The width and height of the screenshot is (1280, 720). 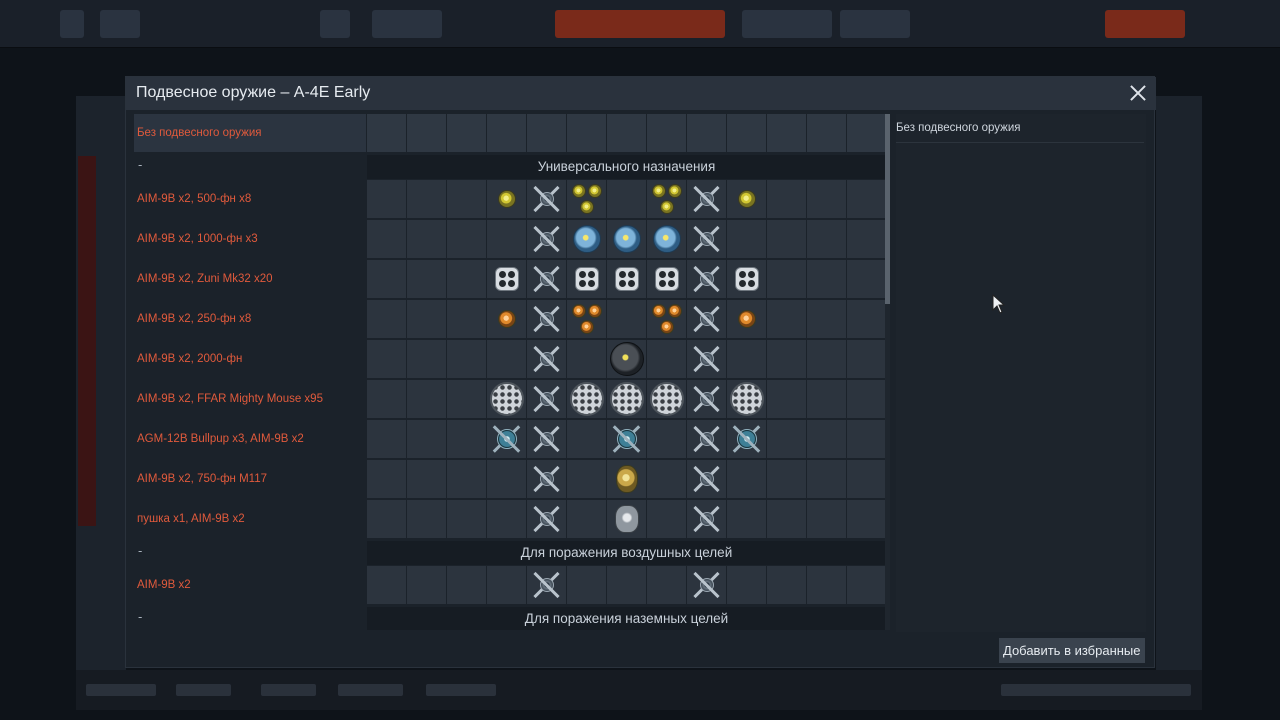 I want to click on preset-label: Без подвесного оружия, so click(x=250, y=133).